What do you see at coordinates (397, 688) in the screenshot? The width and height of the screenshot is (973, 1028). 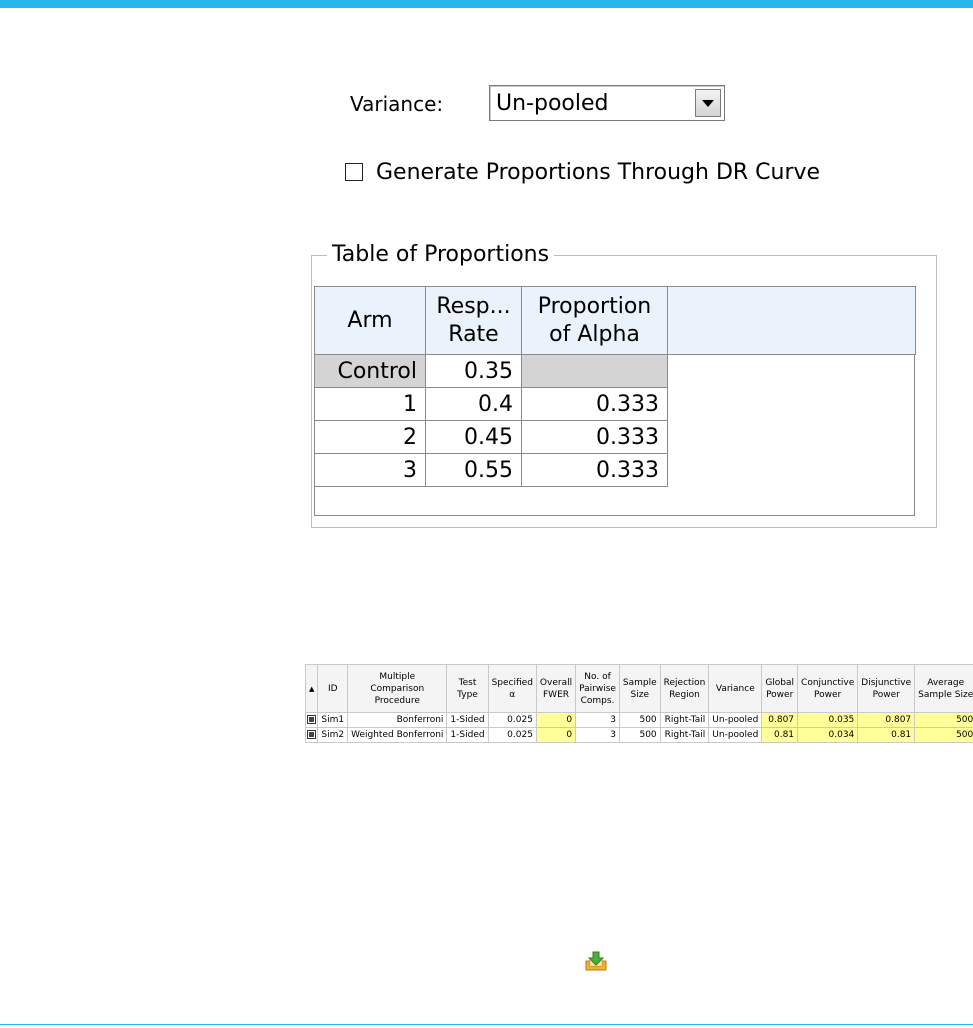 I see `col-header-procedure: Multiple Comparison Procedure` at bounding box center [397, 688].